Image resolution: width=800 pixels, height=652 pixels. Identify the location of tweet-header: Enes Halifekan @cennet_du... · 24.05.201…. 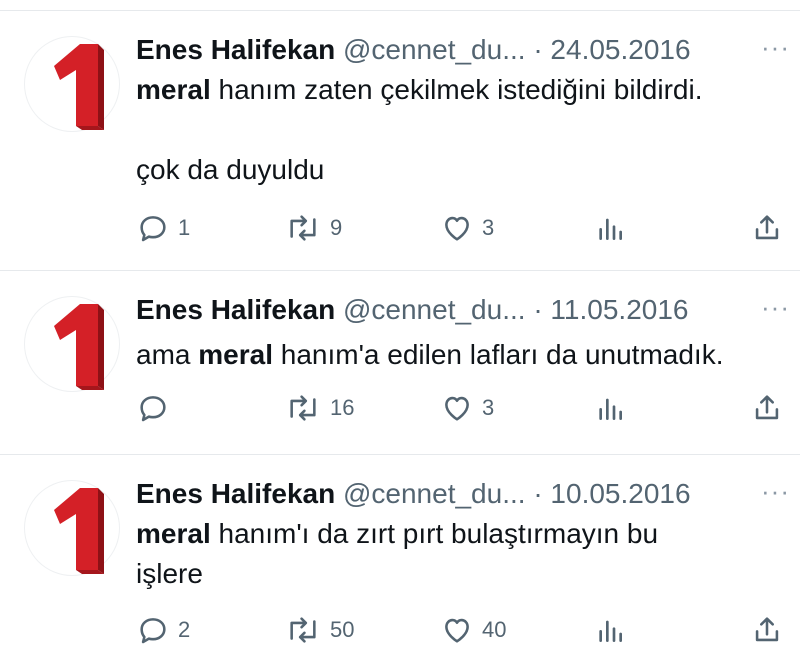
(458, 50).